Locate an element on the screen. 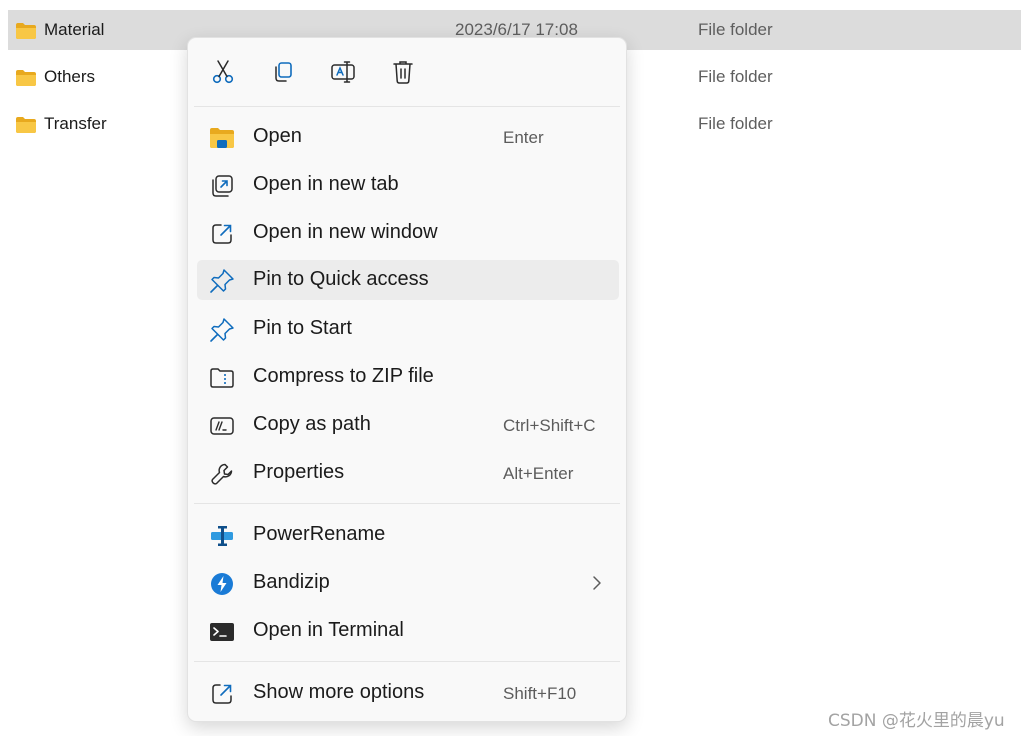 This screenshot has height=736, width=1033. menu-item-shortcut: Alt+Enter is located at coordinates (538, 473).